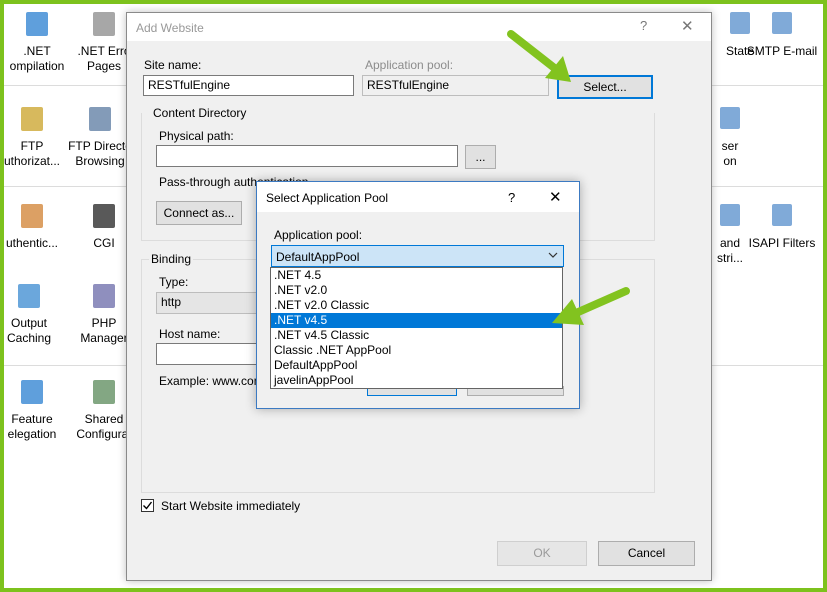  Describe the element at coordinates (104, 216) in the screenshot. I see `cgi-icon` at that location.